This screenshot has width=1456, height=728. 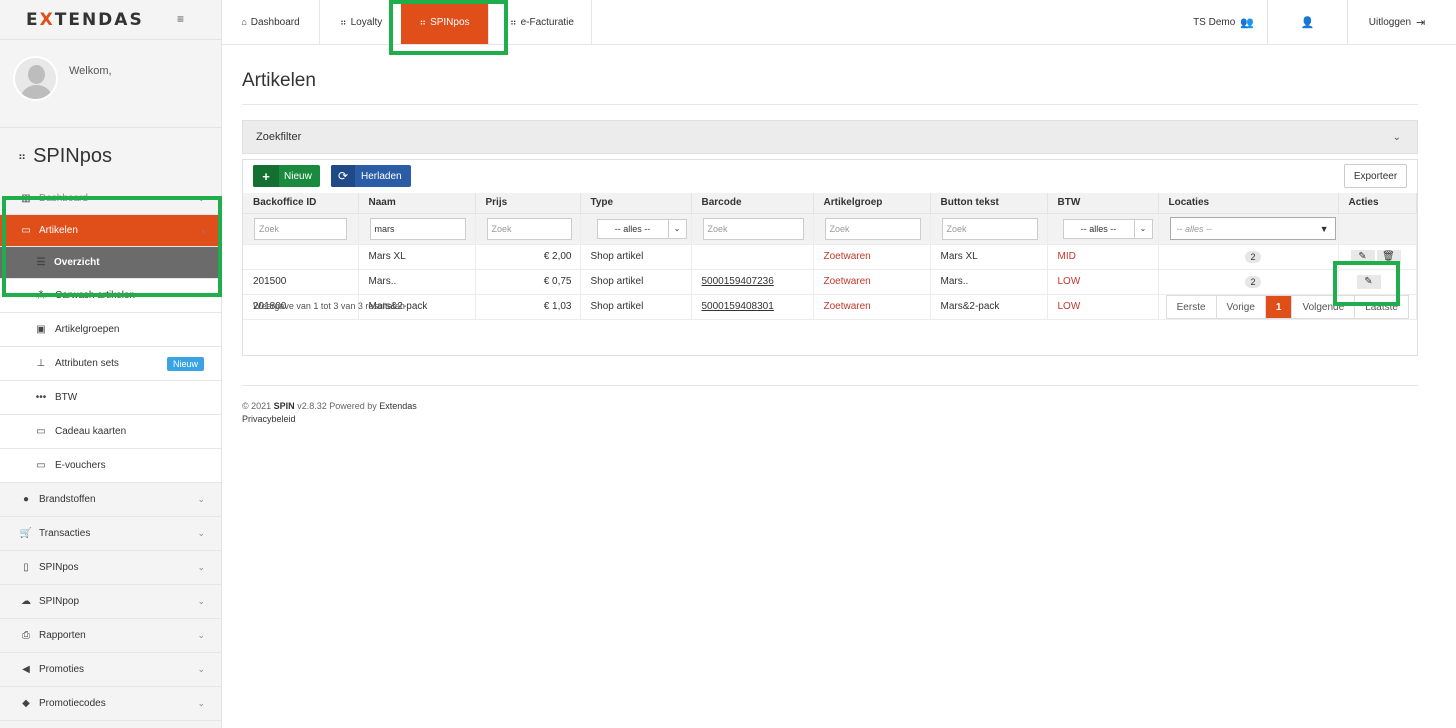 I want to click on page-prev: Vorige, so click(x=1241, y=307).